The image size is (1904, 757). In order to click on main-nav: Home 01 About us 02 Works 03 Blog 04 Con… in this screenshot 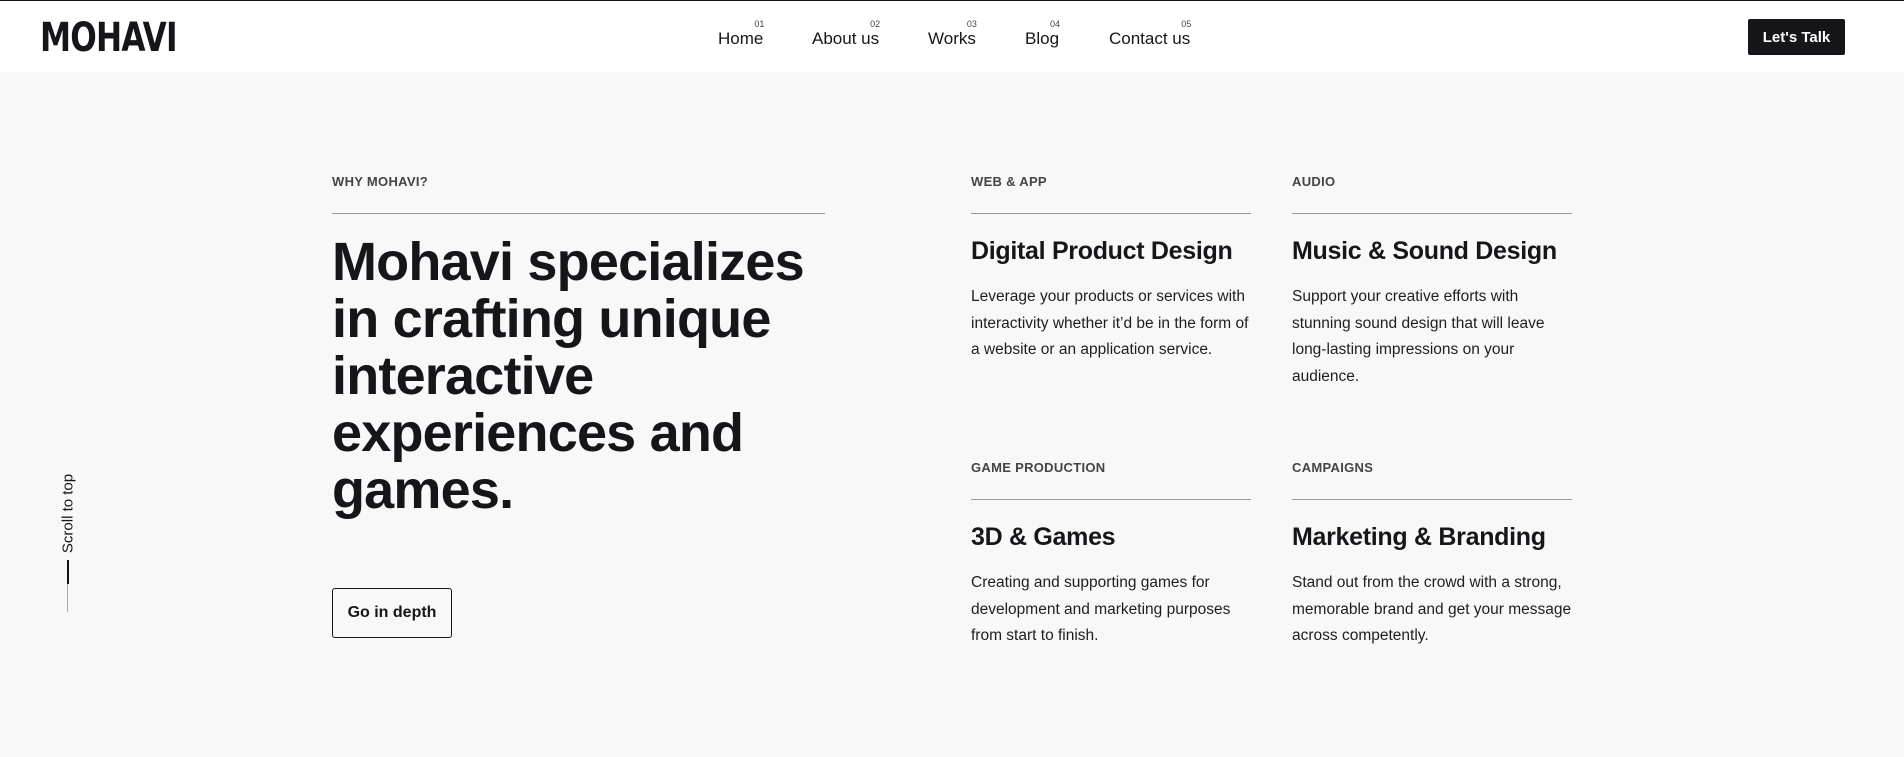, I will do `click(952, 35)`.